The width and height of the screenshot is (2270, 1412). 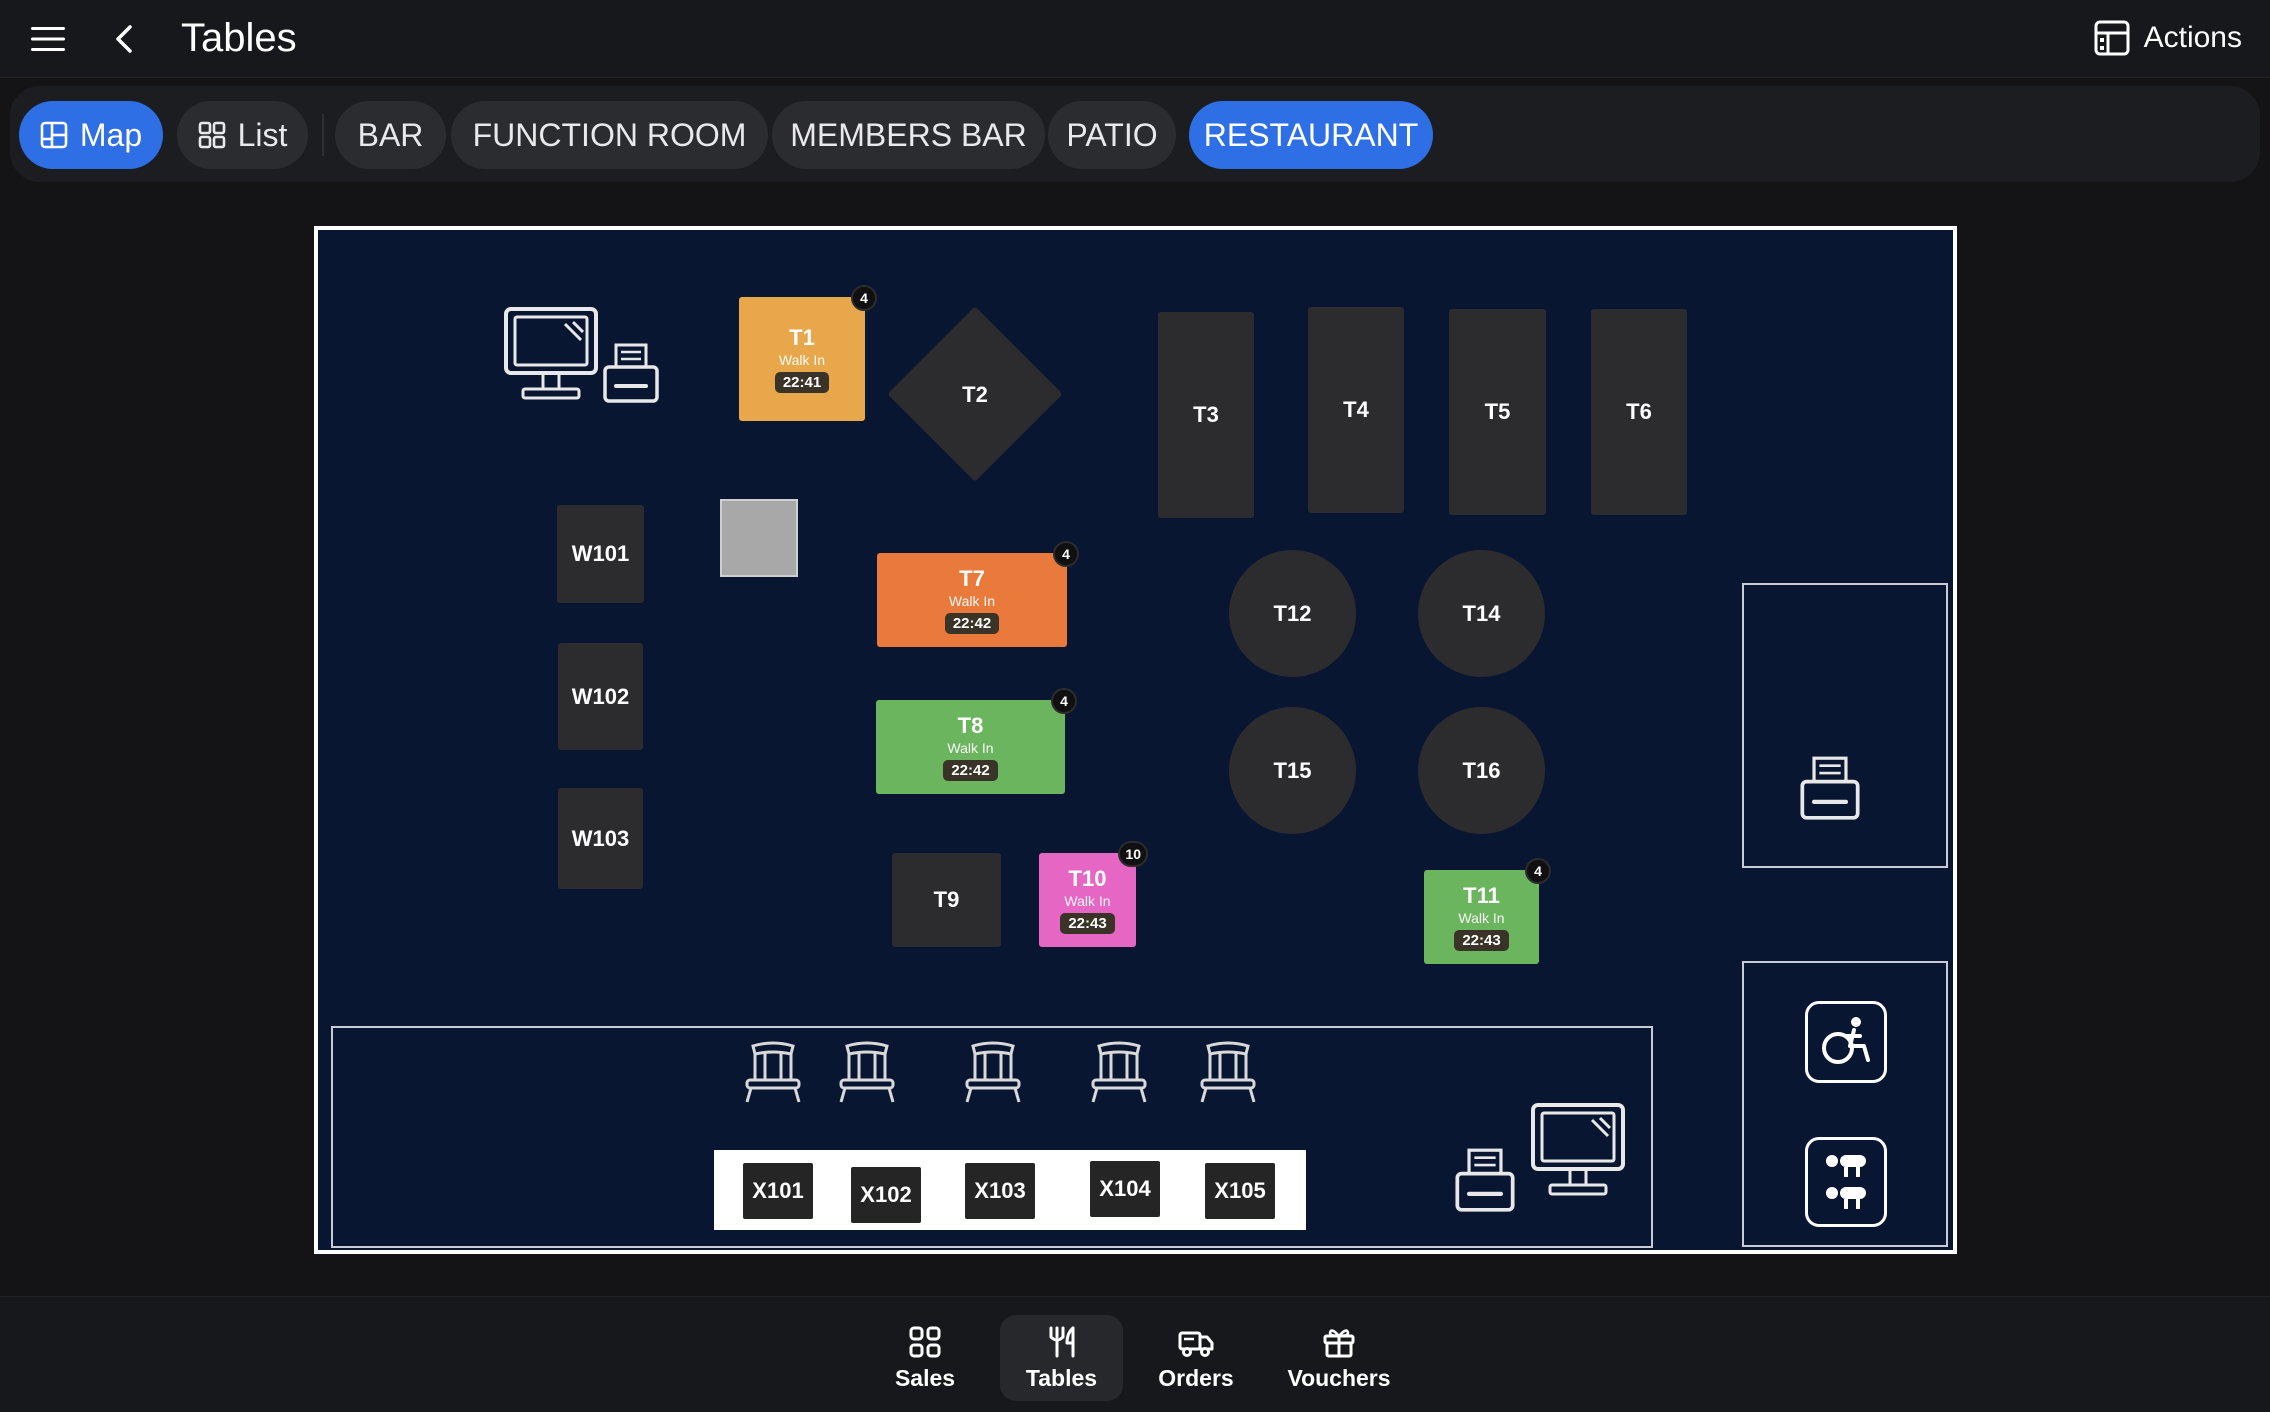 What do you see at coordinates (1135, 1354) in the screenshot?
I see `bottom-navigation: Sales Tables Orders Vouchers` at bounding box center [1135, 1354].